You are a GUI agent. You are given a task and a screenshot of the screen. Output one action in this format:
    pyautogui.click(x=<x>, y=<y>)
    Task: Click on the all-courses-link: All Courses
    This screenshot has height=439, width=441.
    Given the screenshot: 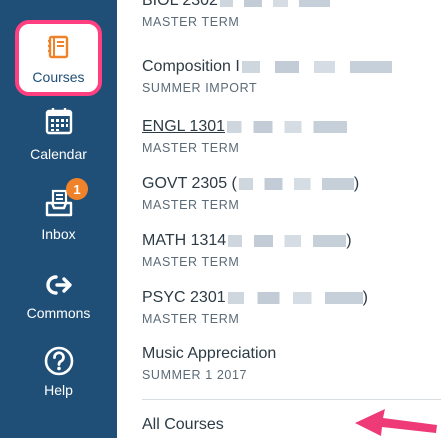 What is the action you would take?
    pyautogui.click(x=183, y=425)
    